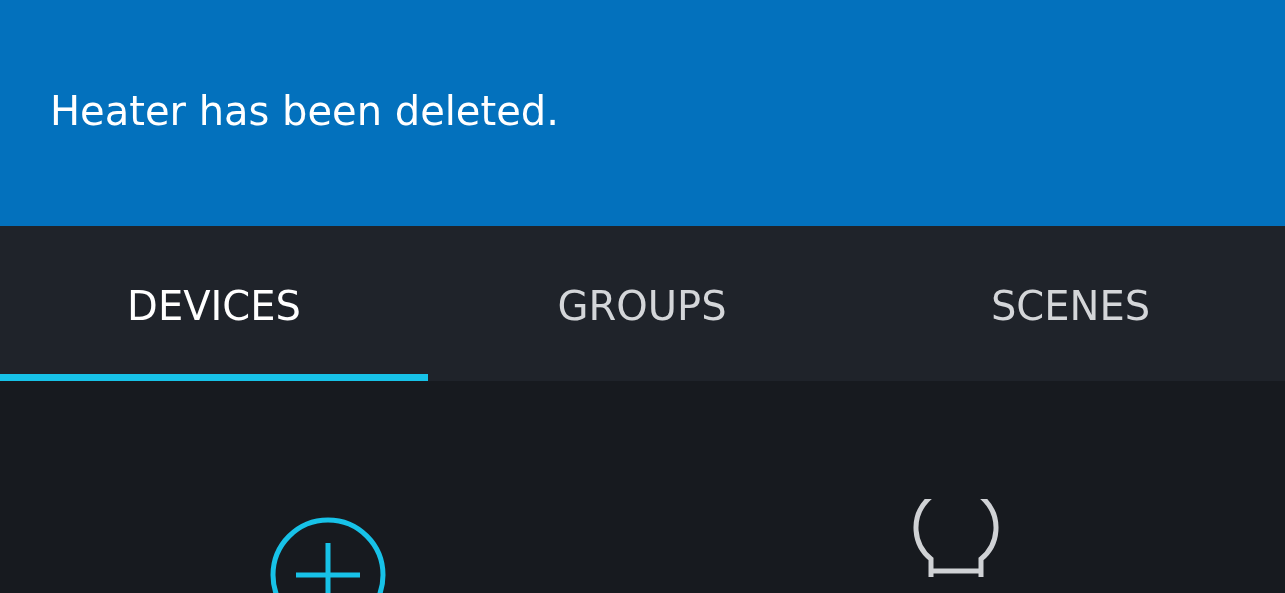  What do you see at coordinates (304, 111) in the screenshot?
I see `notification-message: Heater has been deleted.` at bounding box center [304, 111].